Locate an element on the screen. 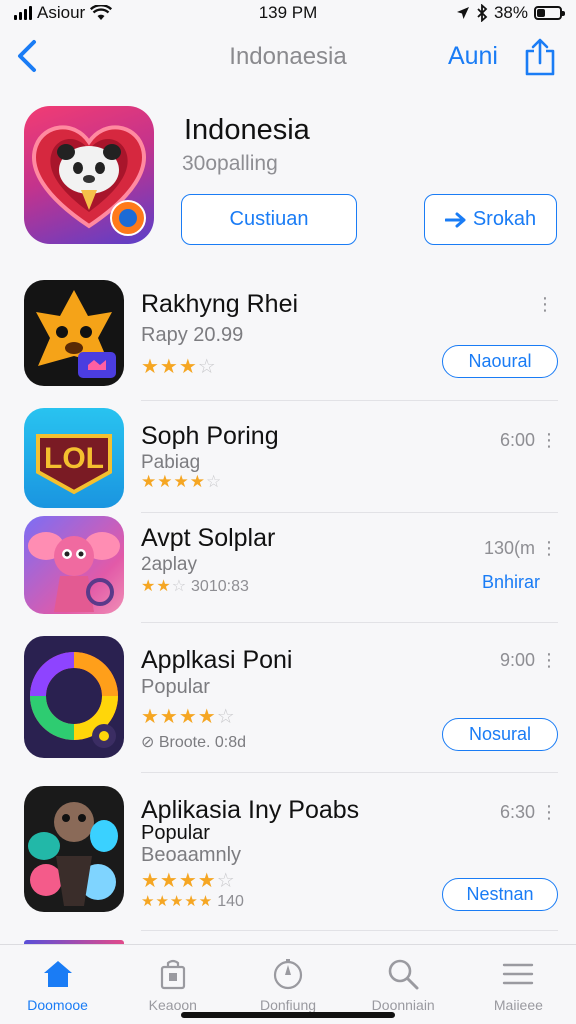  status-time: 139 PM is located at coordinates (288, 12).